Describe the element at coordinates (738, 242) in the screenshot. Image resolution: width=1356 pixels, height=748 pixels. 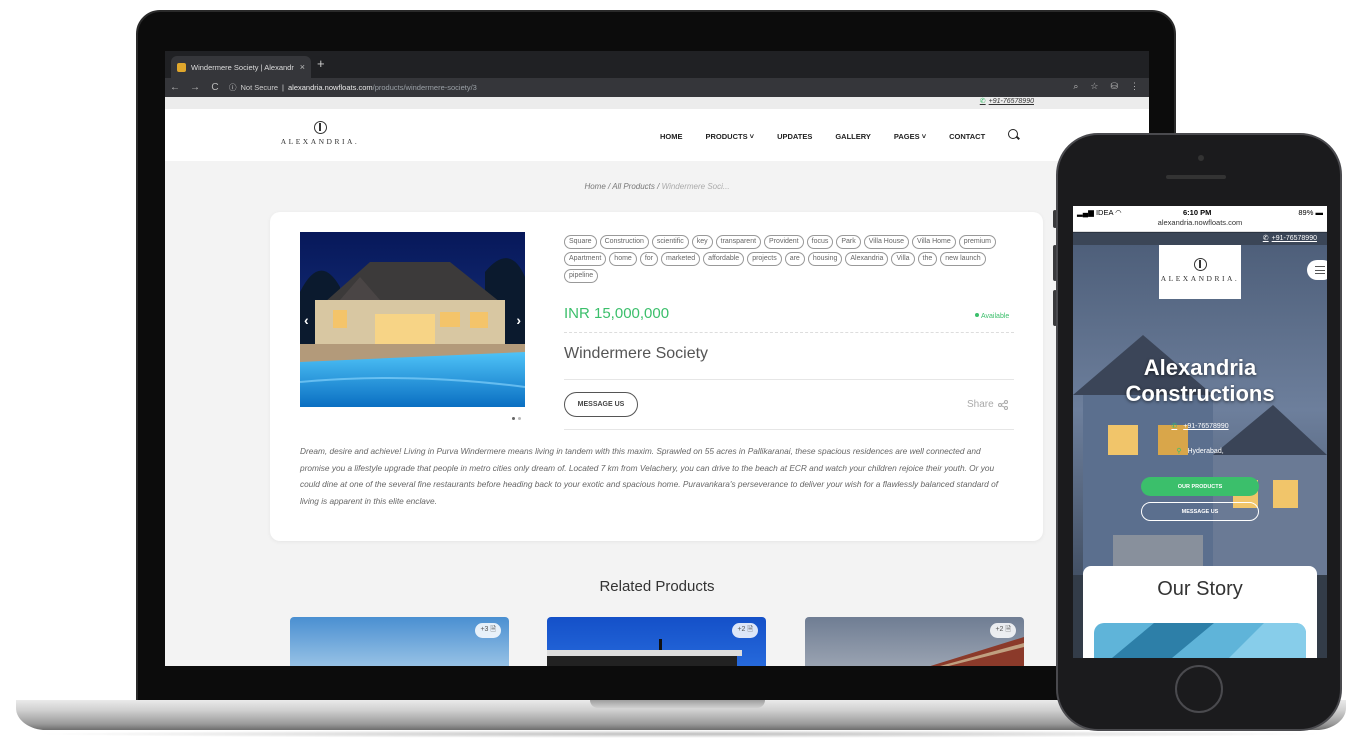
I see `product-tag: transparent` at that location.